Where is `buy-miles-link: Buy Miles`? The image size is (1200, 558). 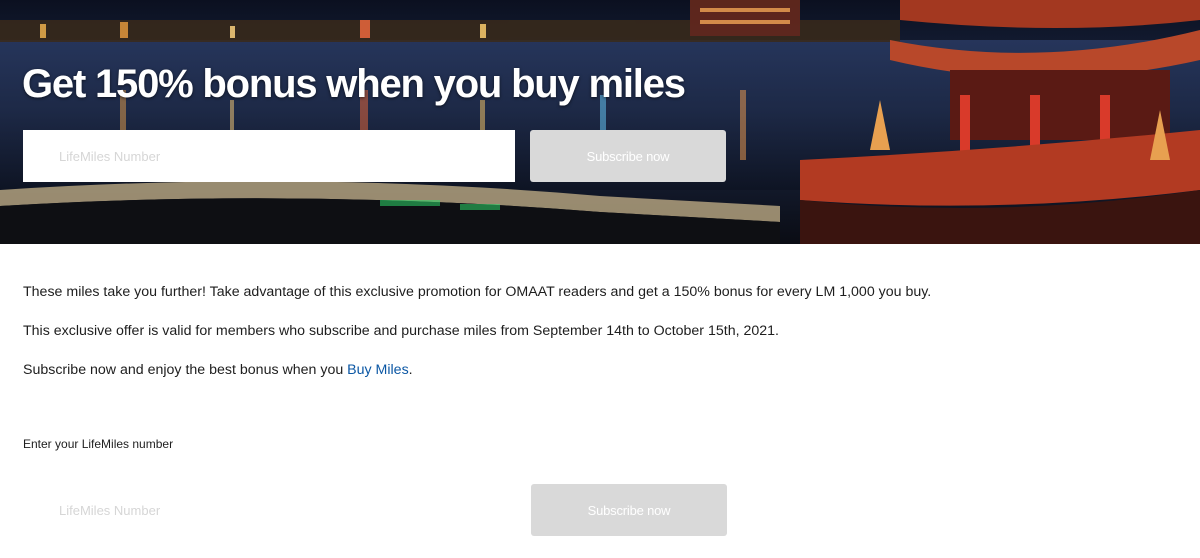
buy-miles-link: Buy Miles is located at coordinates (378, 370).